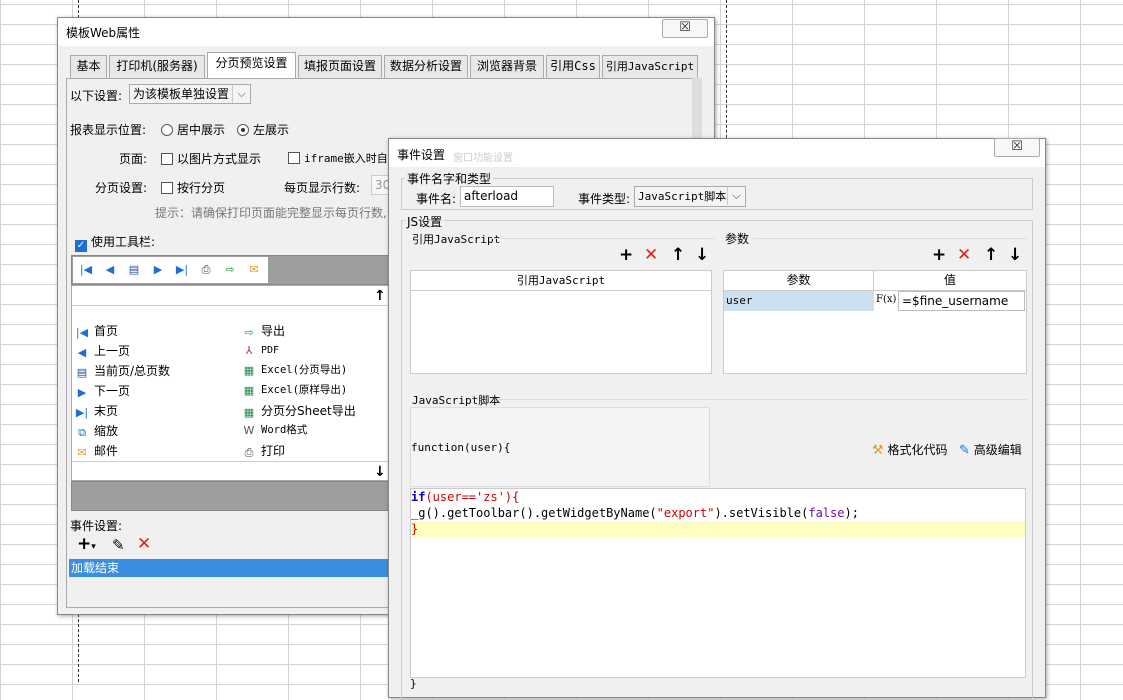 This screenshot has width=1123, height=700. Describe the element at coordinates (561, 322) in the screenshot. I see `ref-js-table: 引用JavaScript` at that location.